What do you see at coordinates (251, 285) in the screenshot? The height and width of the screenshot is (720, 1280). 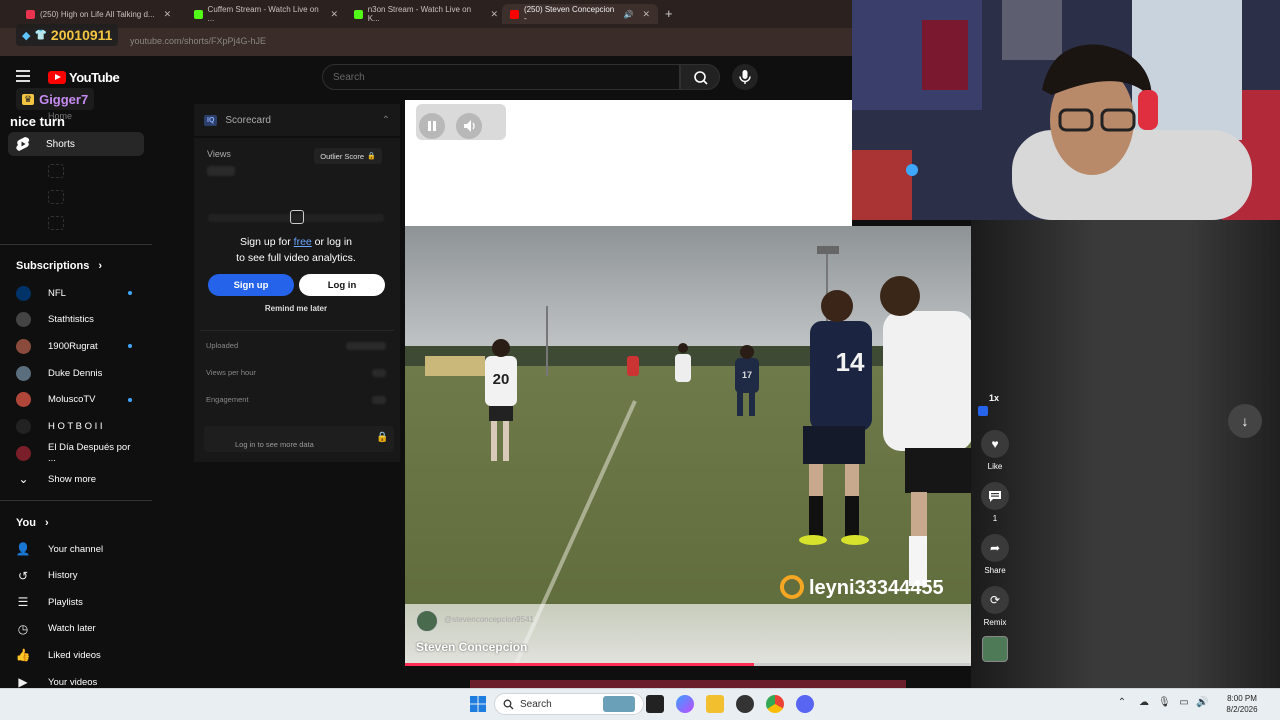 I see `signup-button: Sign up` at bounding box center [251, 285].